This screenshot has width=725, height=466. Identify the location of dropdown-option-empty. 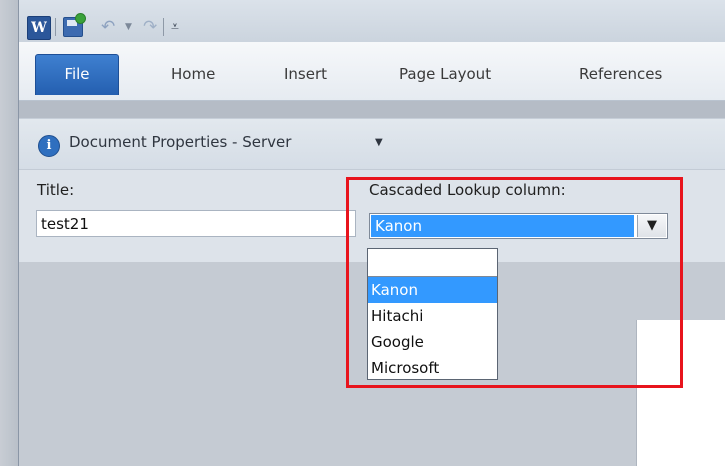
(432, 263).